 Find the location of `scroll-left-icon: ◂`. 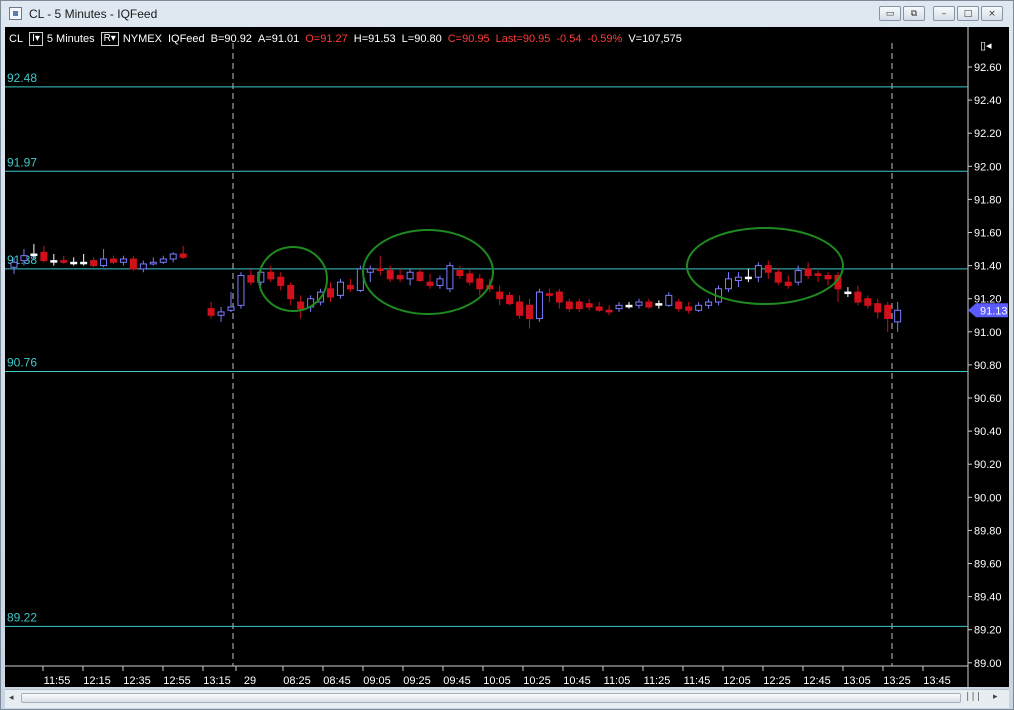

scroll-left-icon: ◂ is located at coordinates (14, 698).